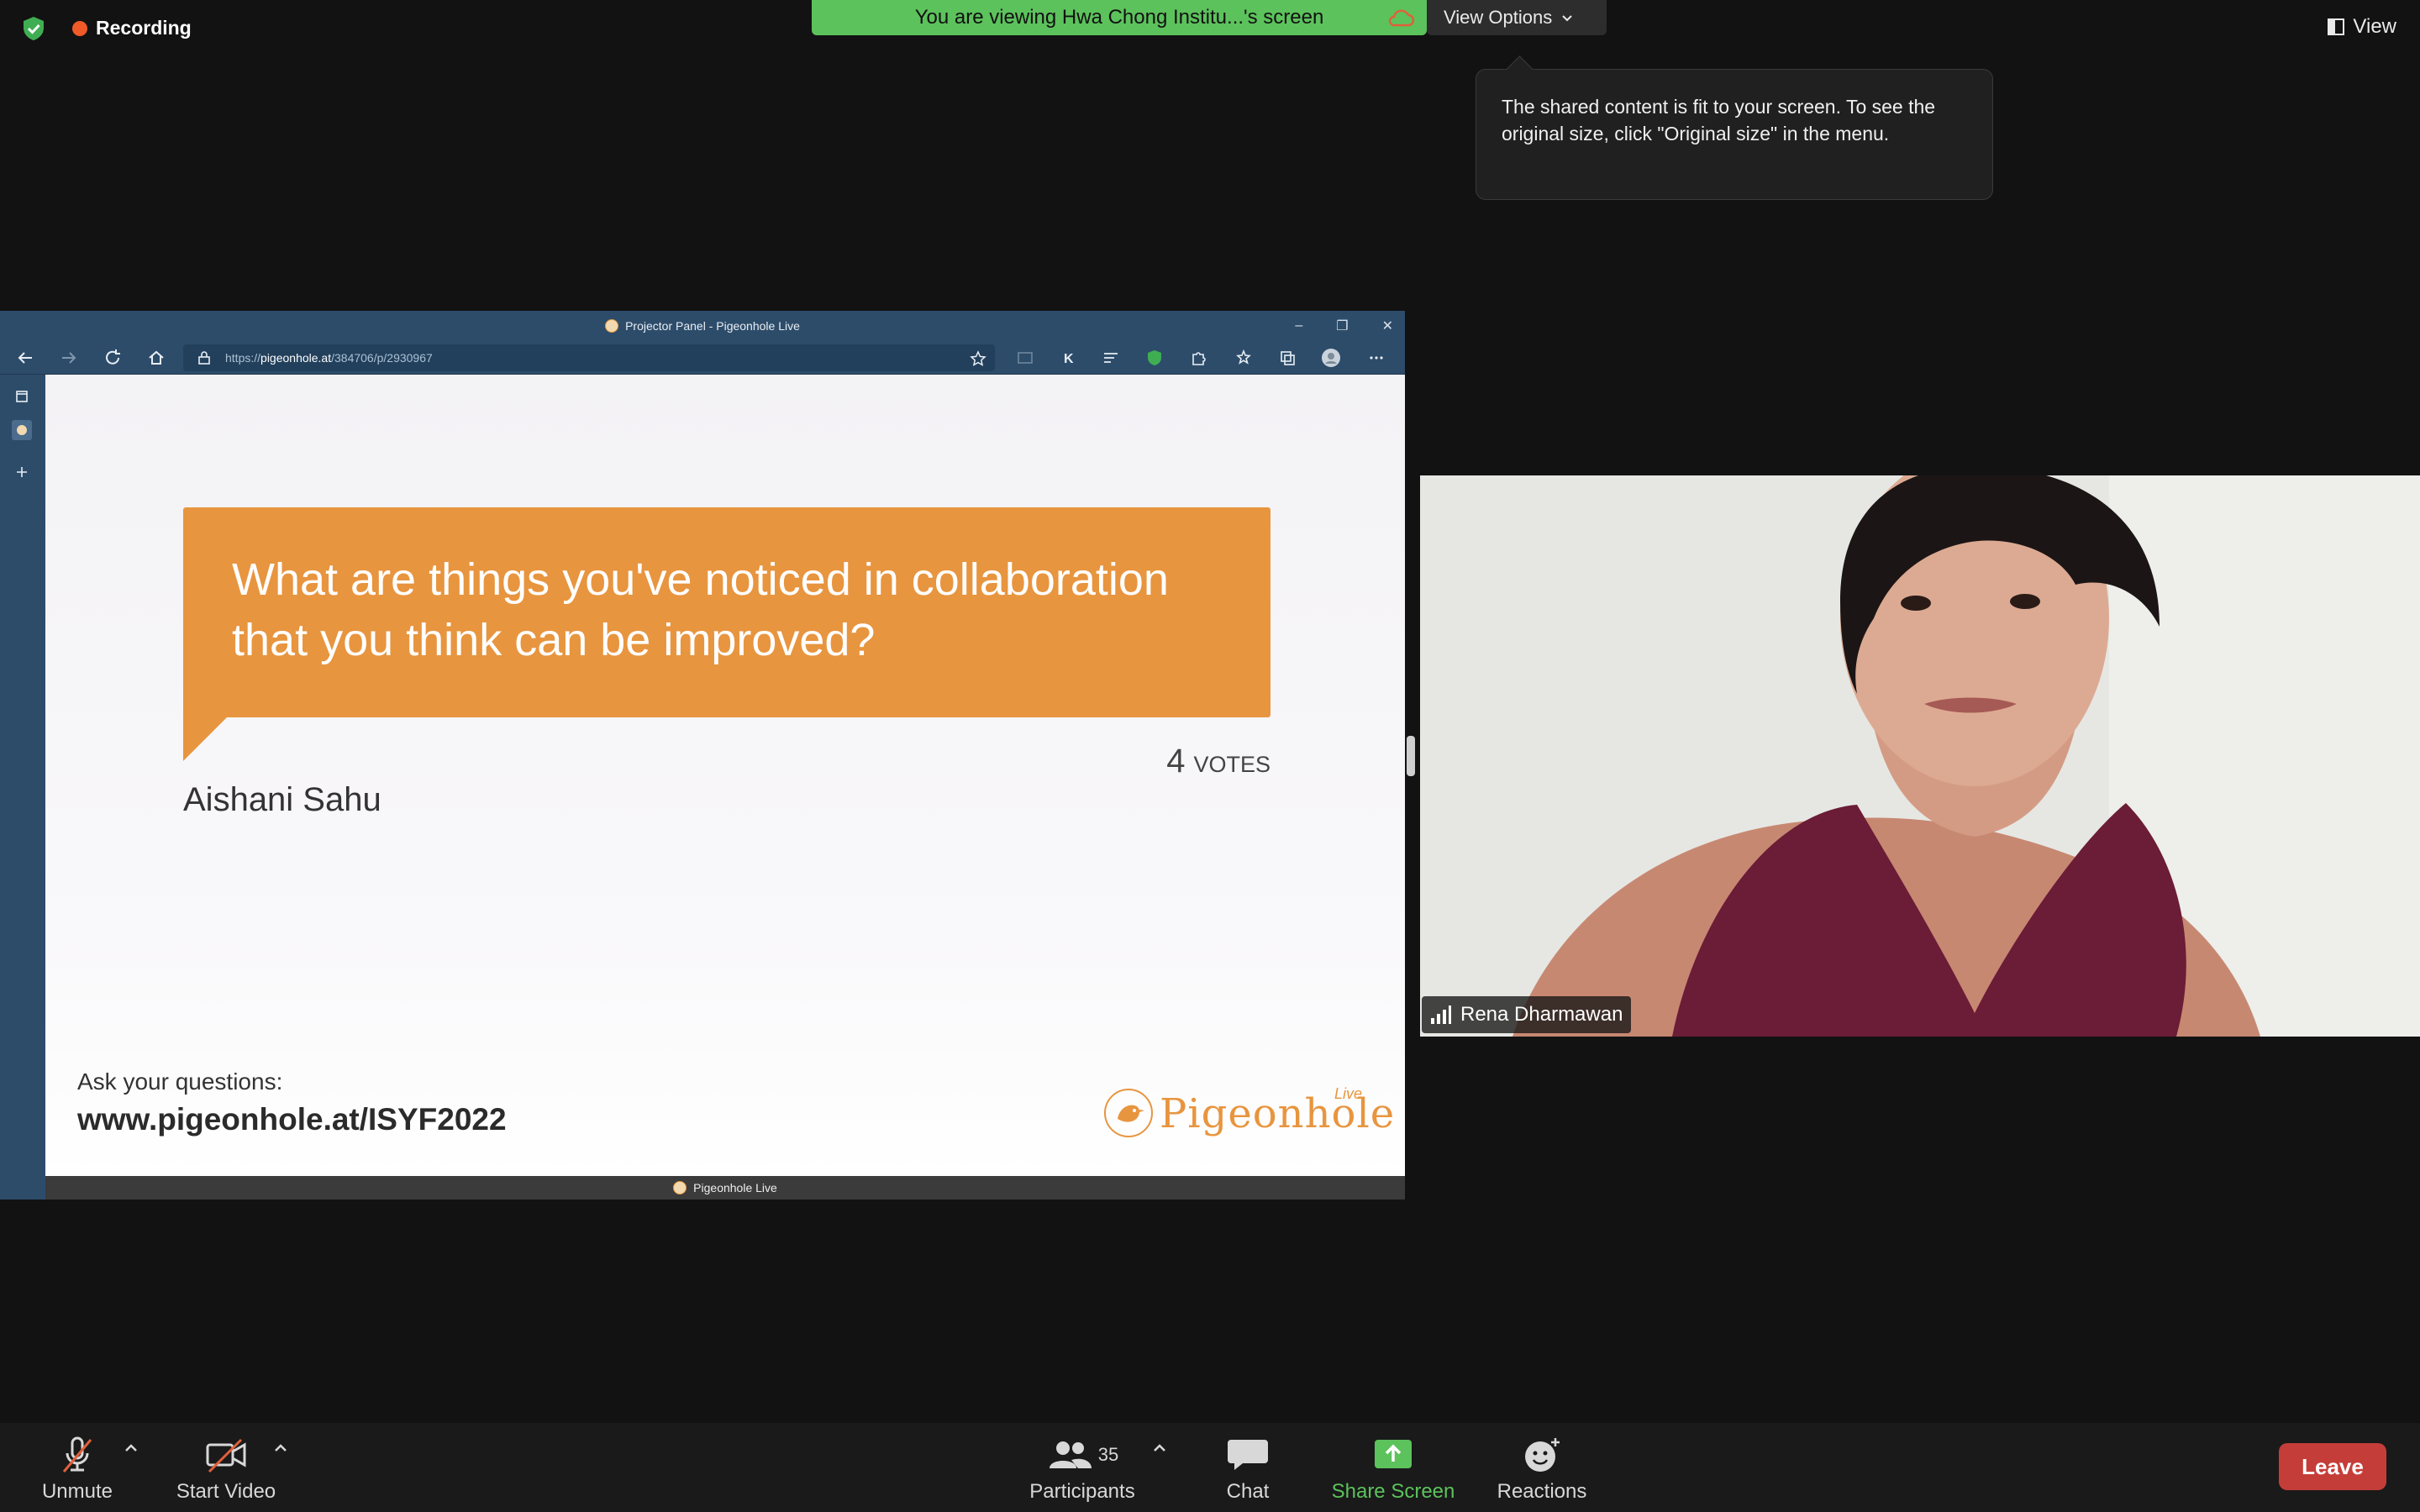 The width and height of the screenshot is (2420, 1512). I want to click on browser-title-bar: Projector Panel - Pigeonhole Live – ❐ ✕, so click(703, 326).